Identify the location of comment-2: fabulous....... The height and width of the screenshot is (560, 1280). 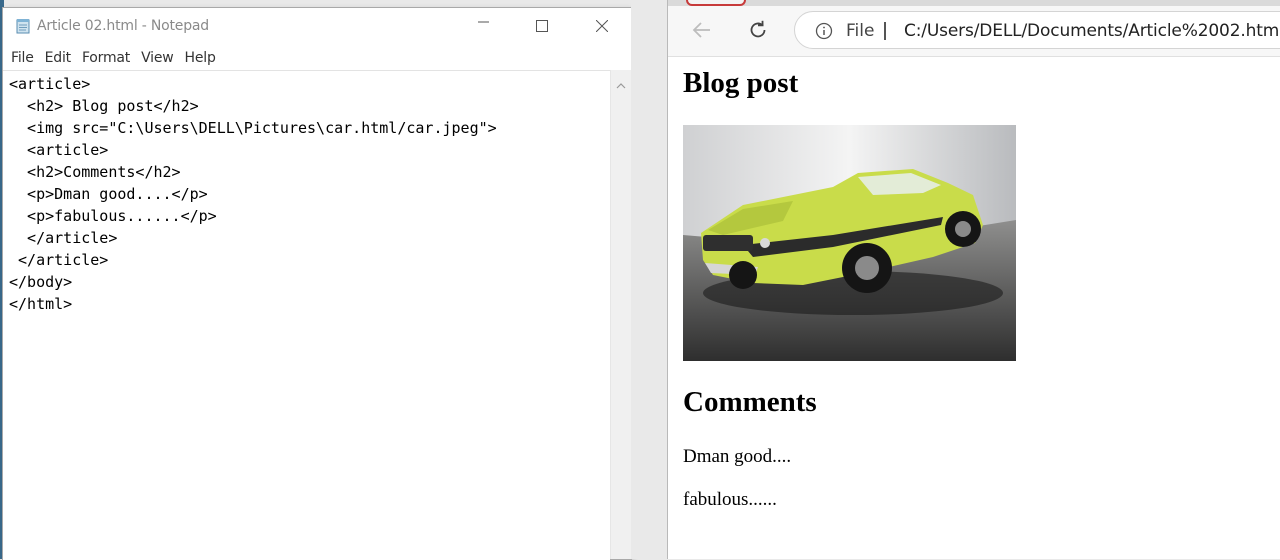
(730, 499).